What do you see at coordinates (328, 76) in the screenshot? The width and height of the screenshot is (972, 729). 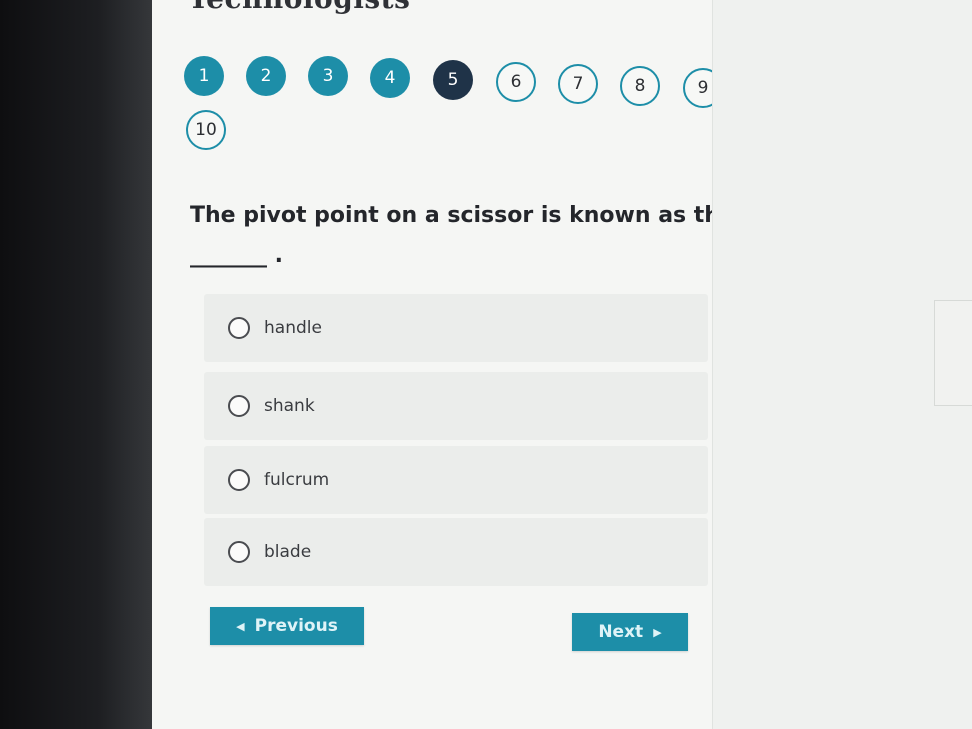 I see `question-nav-3: 3` at bounding box center [328, 76].